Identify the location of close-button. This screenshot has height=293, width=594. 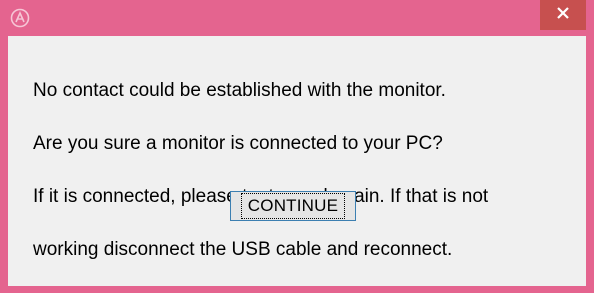
(563, 15).